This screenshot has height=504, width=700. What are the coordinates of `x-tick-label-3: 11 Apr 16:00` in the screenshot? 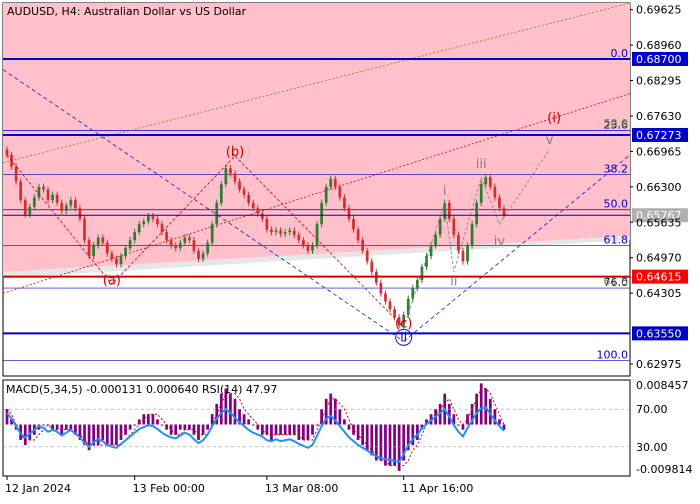 It's located at (438, 488).